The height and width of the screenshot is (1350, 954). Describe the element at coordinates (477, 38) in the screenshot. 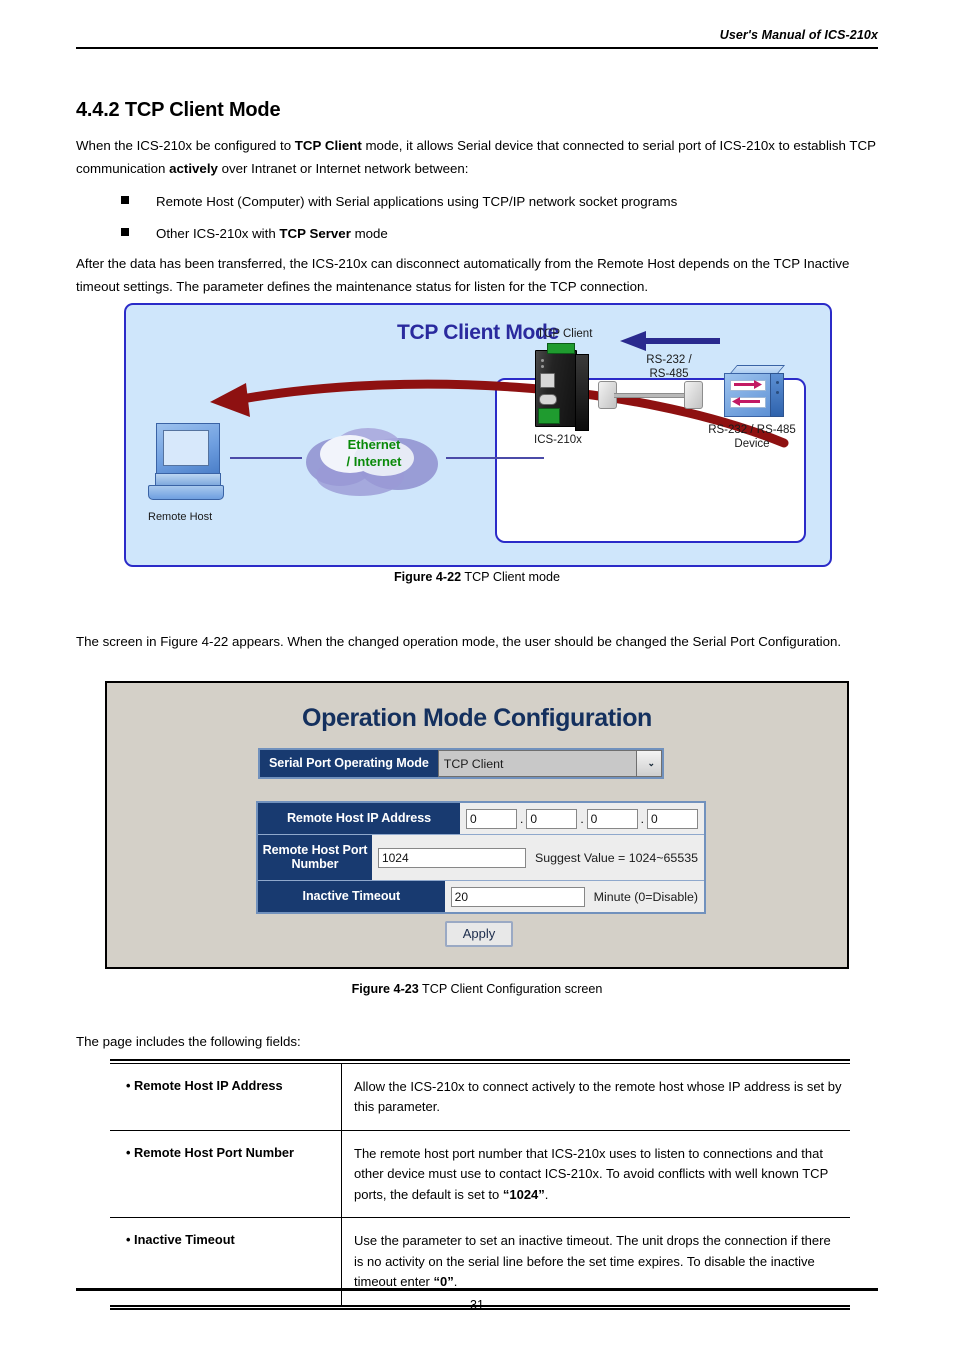

I see `page-header: User's Manual of ICS-210x` at that location.